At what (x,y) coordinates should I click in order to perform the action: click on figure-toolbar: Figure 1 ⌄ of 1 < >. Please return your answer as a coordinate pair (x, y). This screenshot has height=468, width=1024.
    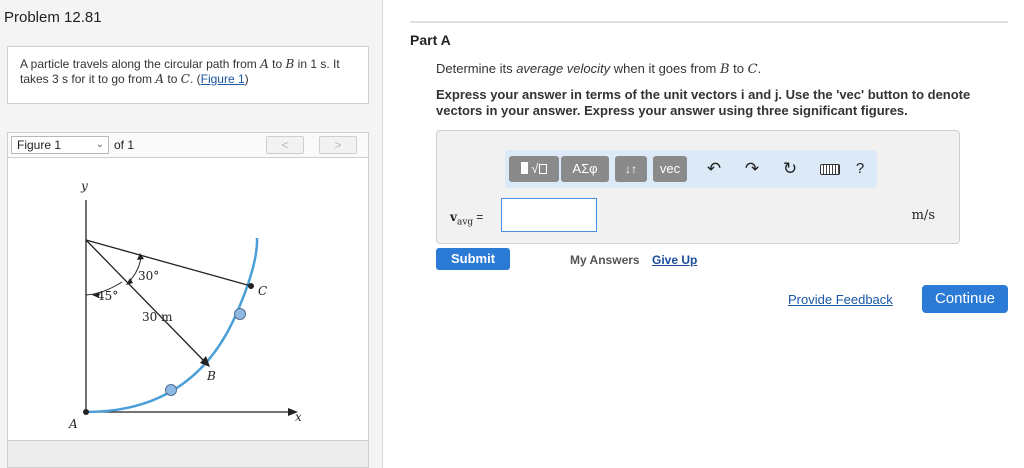
    Looking at the image, I should click on (188, 145).